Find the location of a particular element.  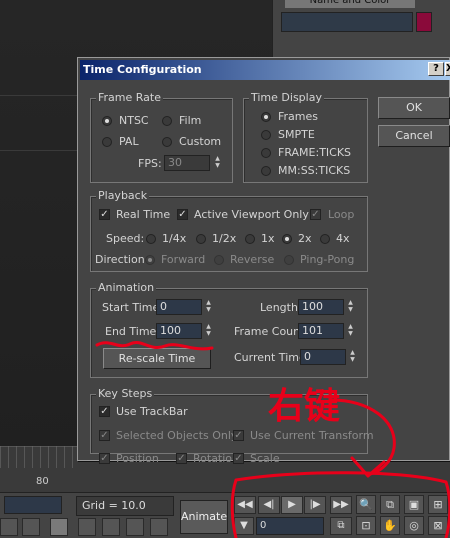

cancel-button: Cancel is located at coordinates (414, 136).